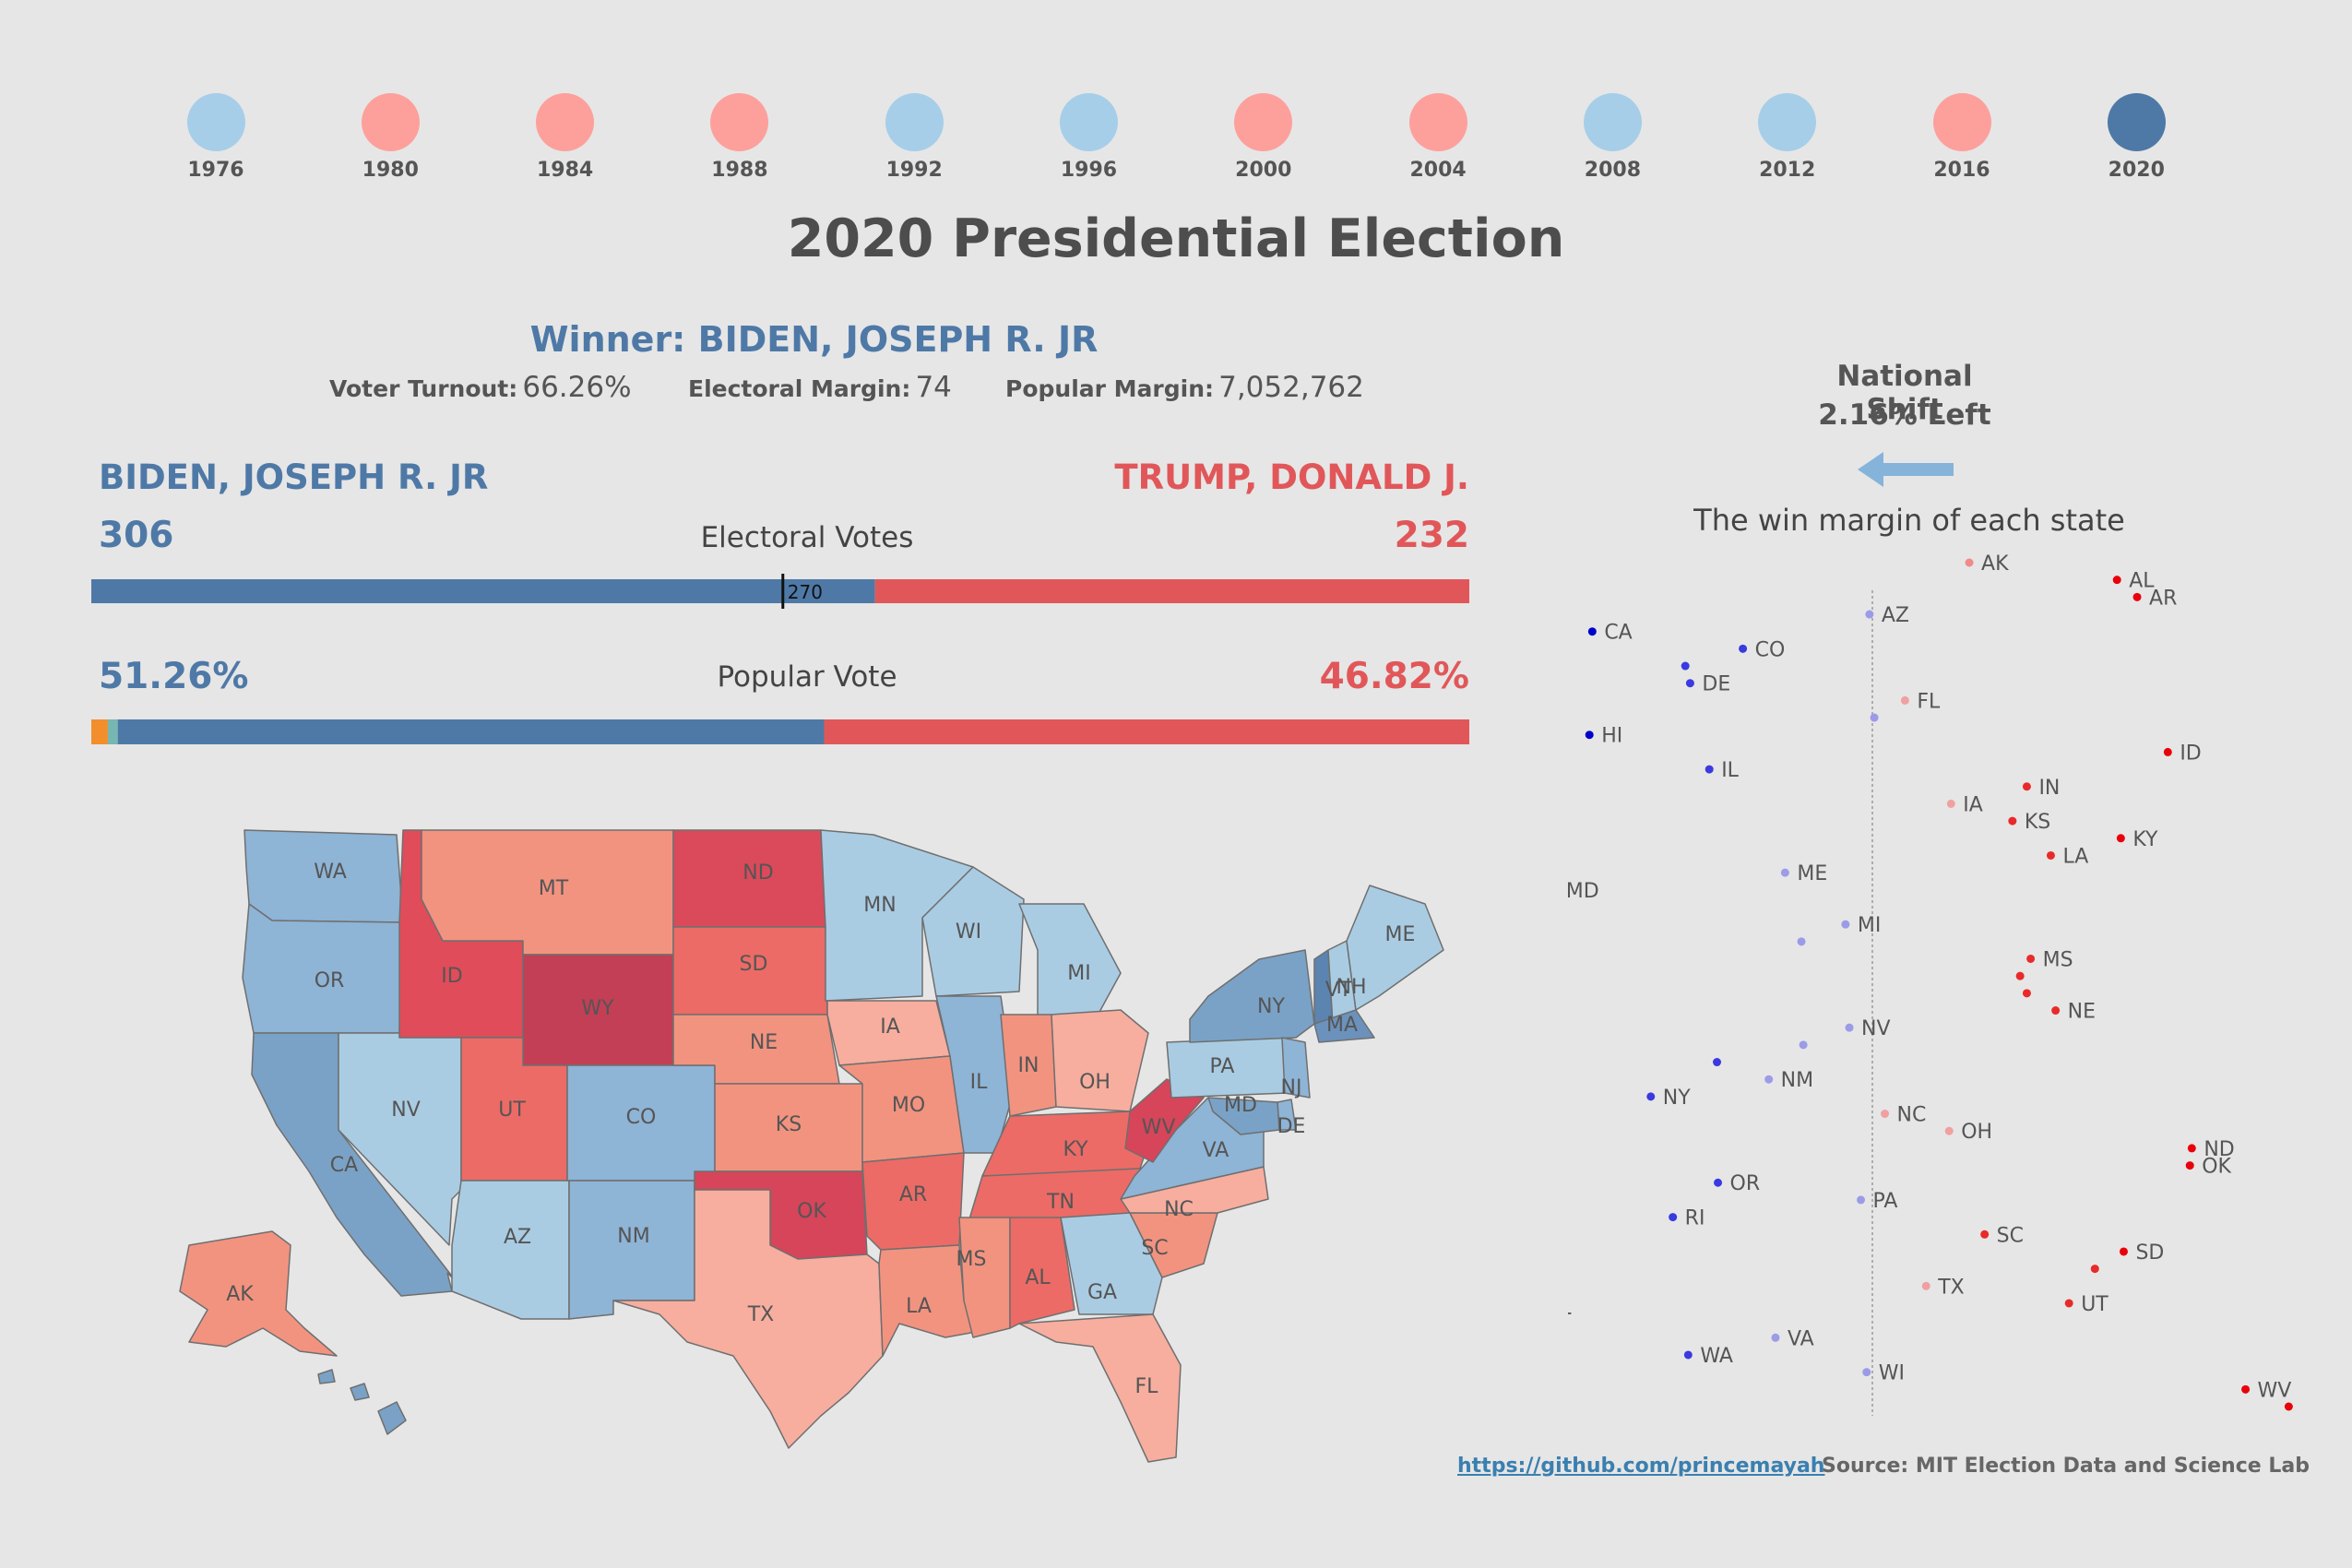 The width and height of the screenshot is (2352, 1568). I want to click on state-label: MS, so click(971, 1259).